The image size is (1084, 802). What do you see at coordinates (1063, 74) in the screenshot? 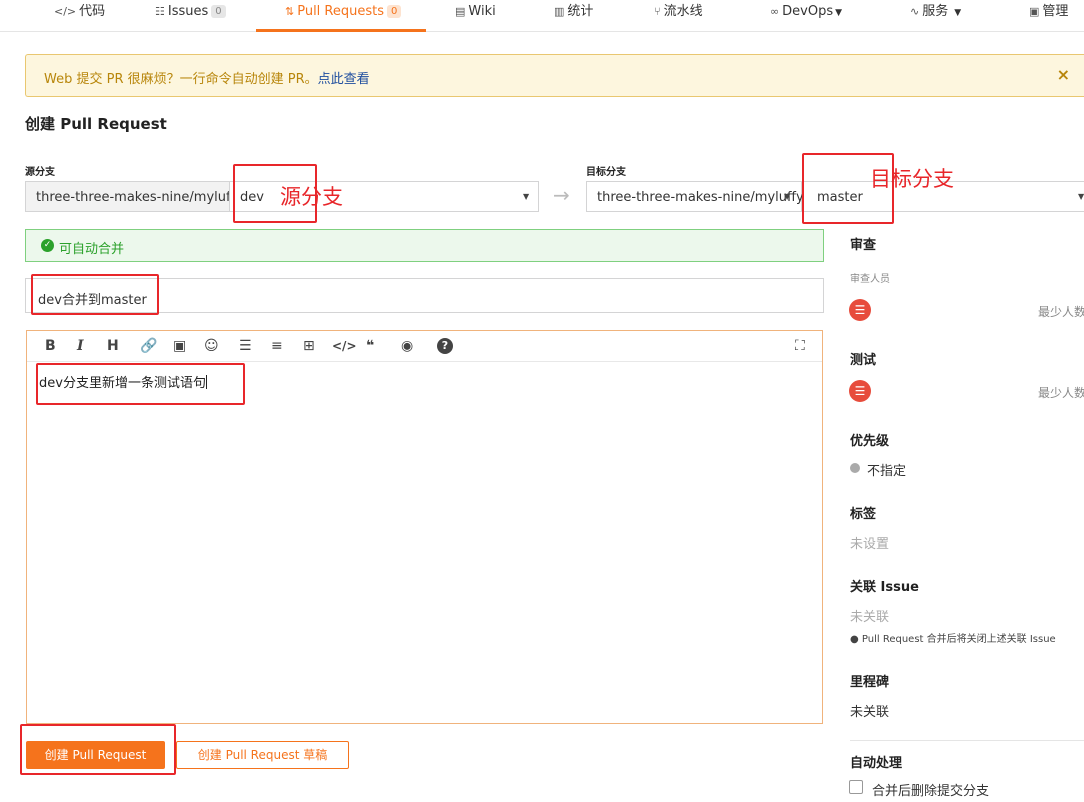
I see `close-icon: ×` at bounding box center [1063, 74].